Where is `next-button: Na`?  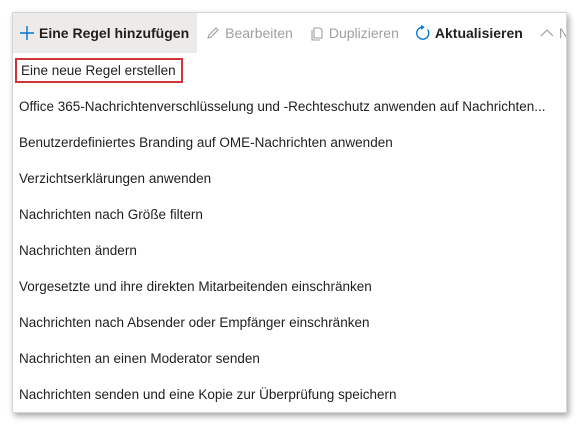
next-button: Na is located at coordinates (548, 33).